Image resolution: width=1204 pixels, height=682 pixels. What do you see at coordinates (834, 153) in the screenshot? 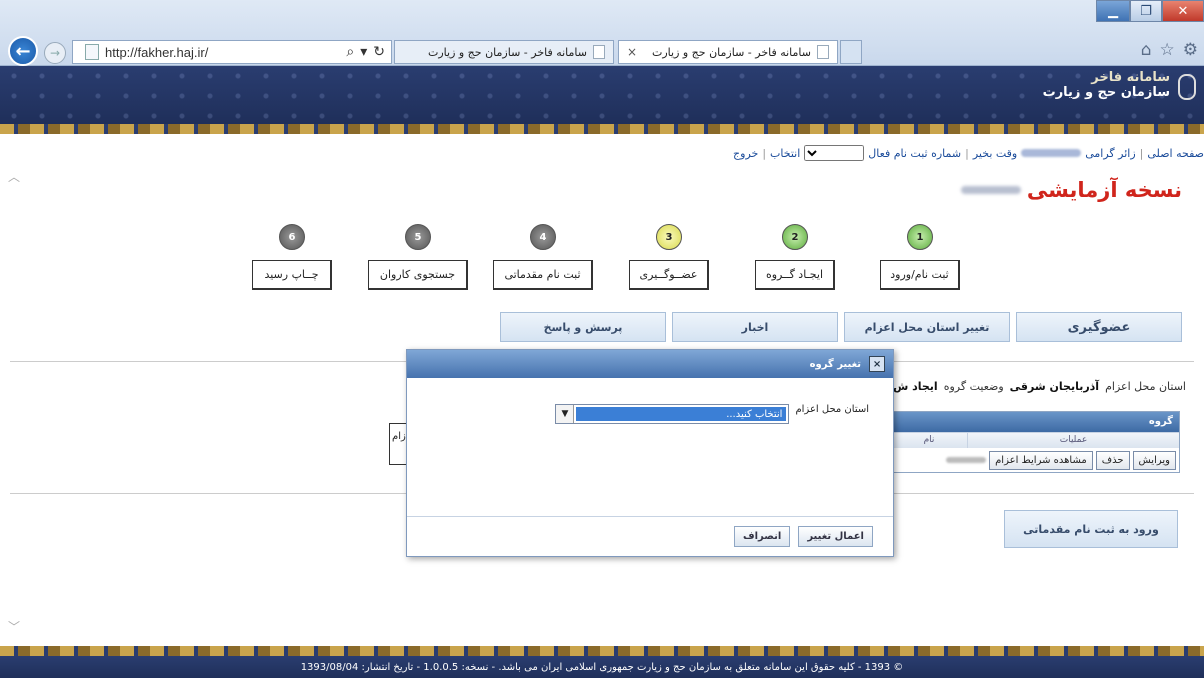
I see `reg-number-select` at bounding box center [834, 153].